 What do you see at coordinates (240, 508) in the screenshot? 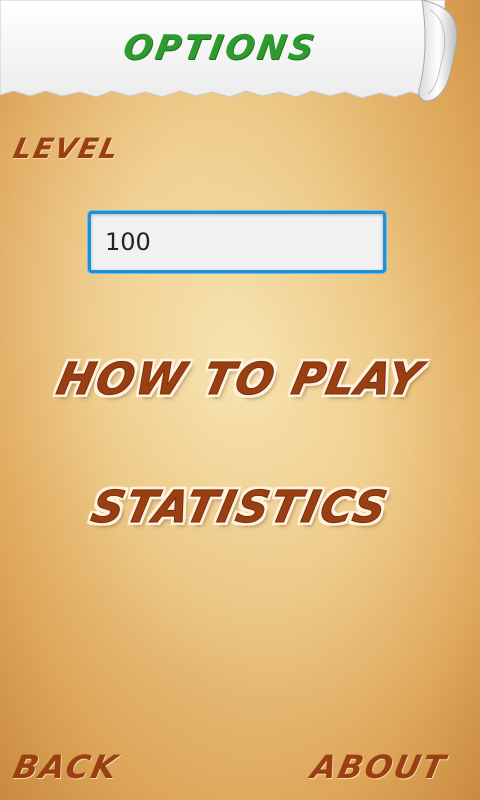
I see `statistics-button: STATISTICS` at bounding box center [240, 508].